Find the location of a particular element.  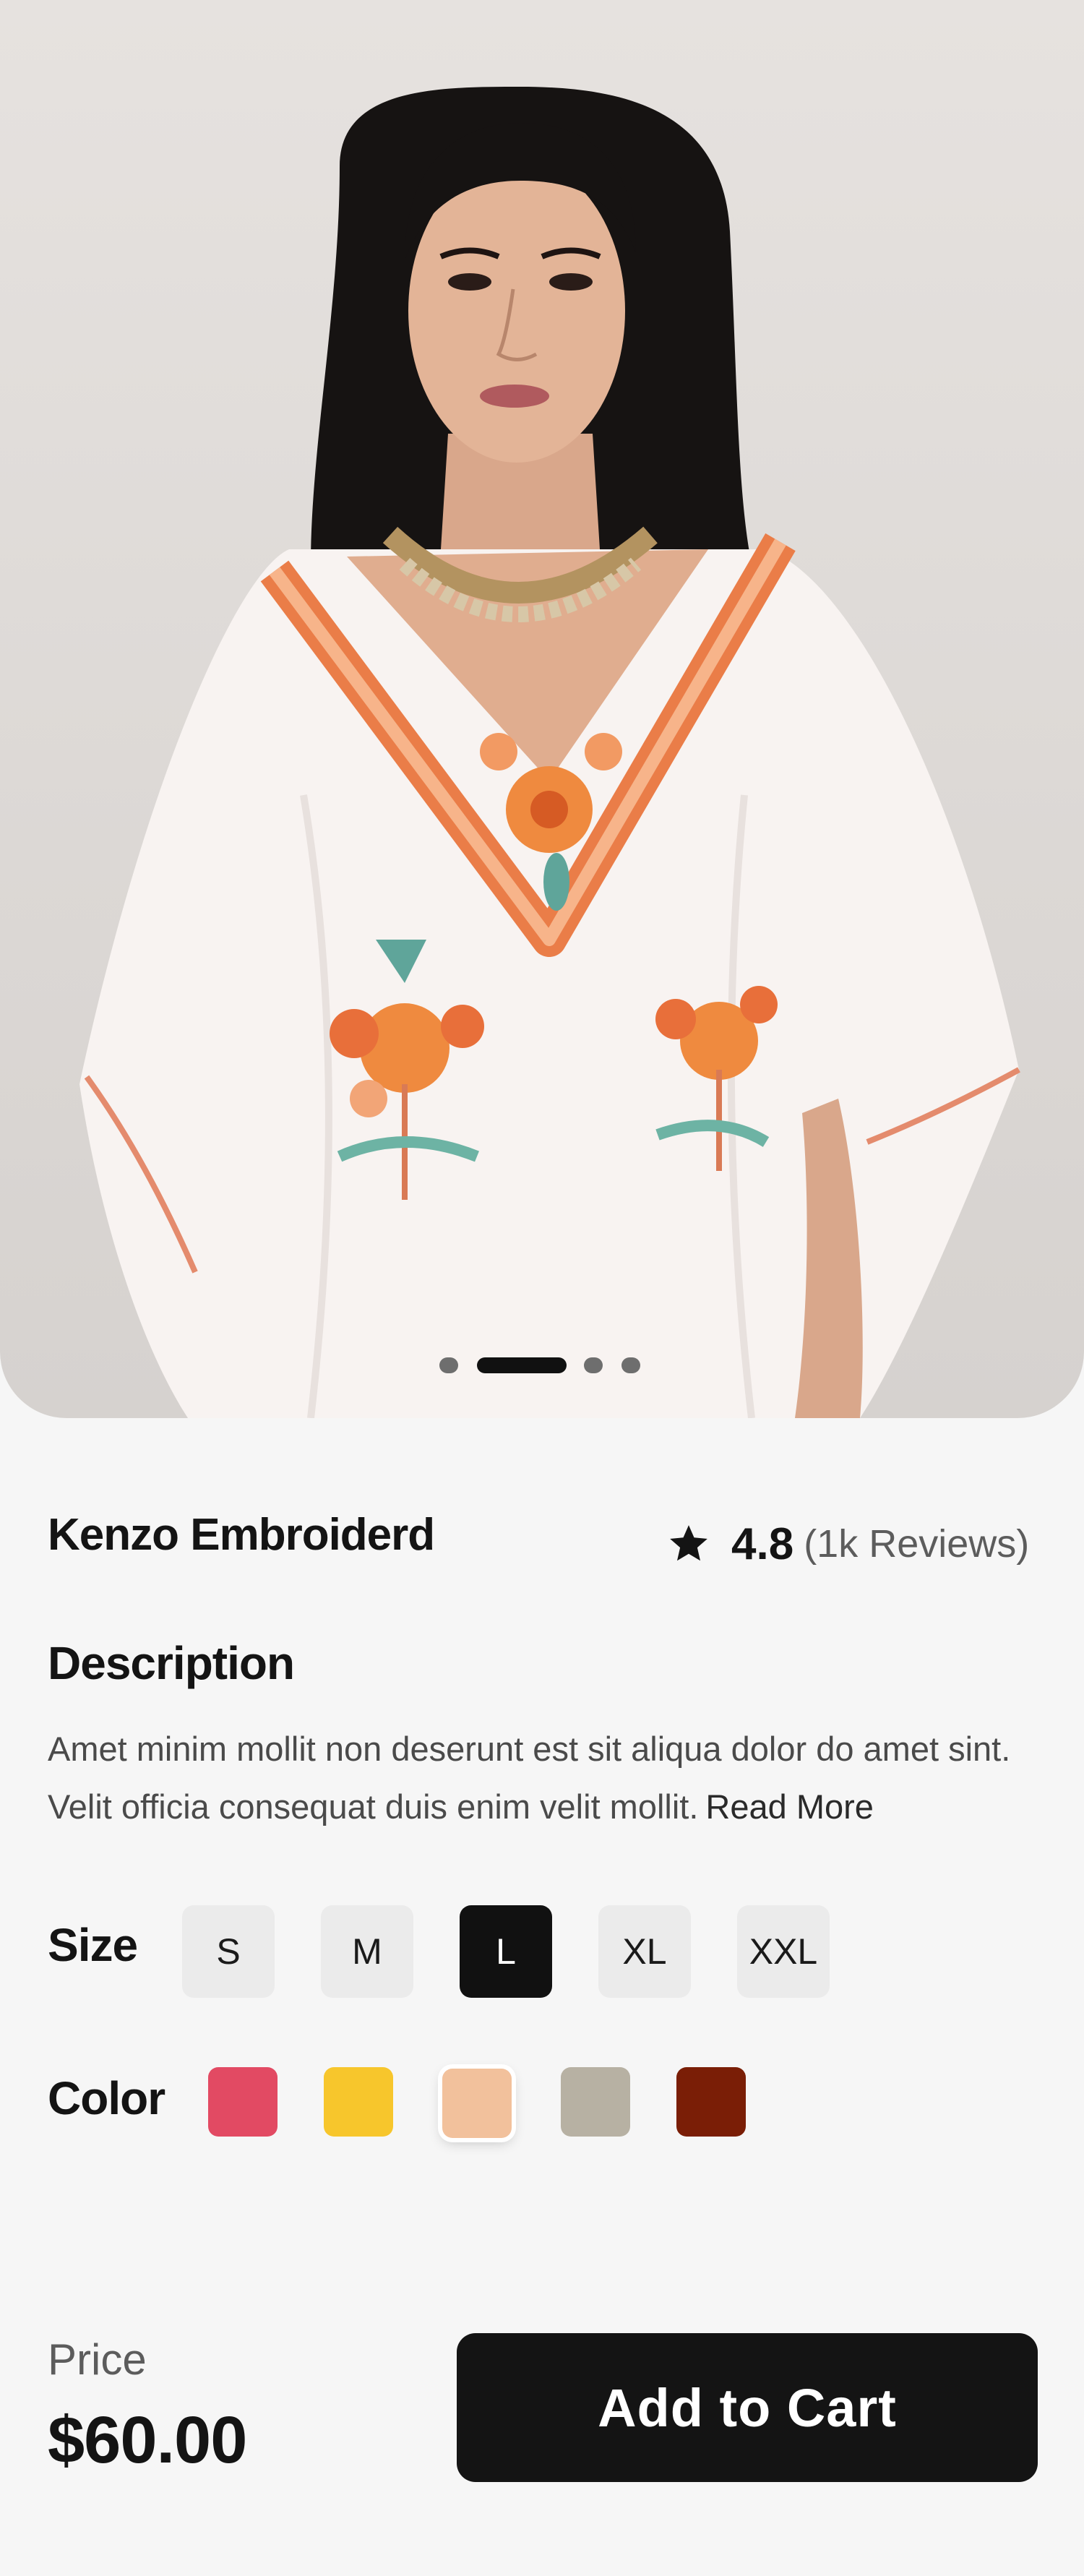

carousel-dot-active is located at coordinates (522, 1365).